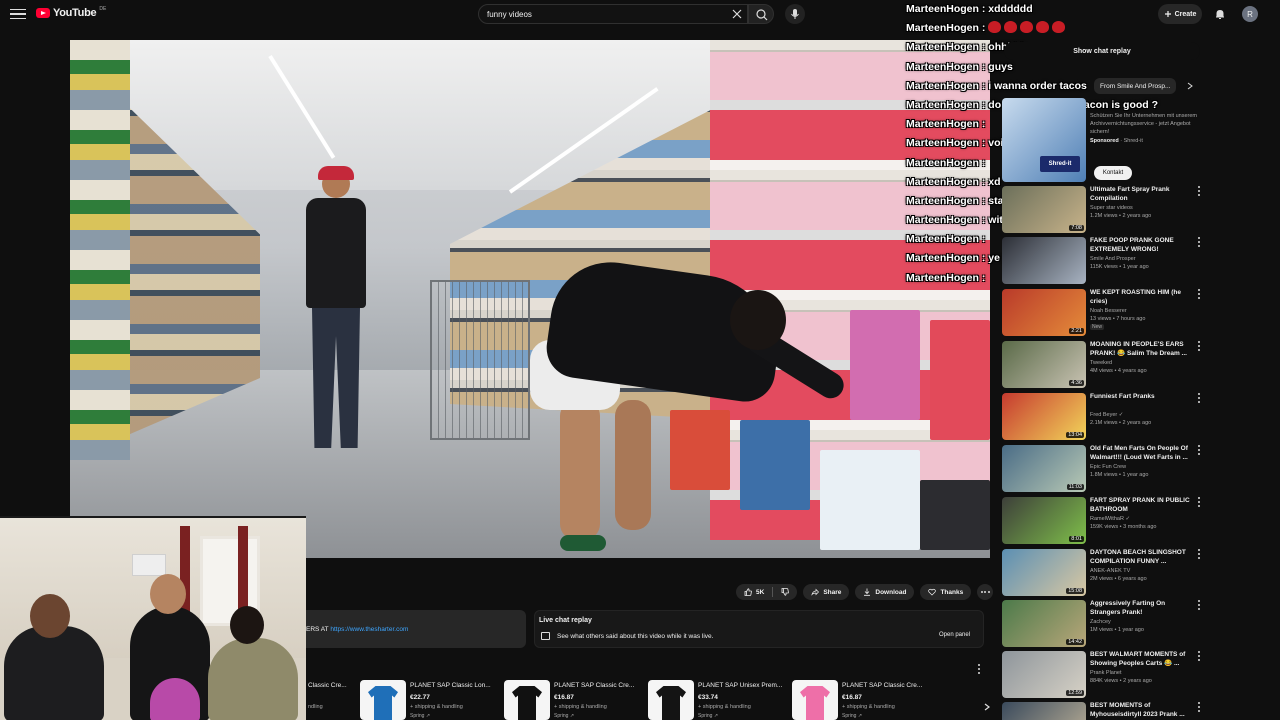  I want to click on clear-search-icon, so click(737, 14).